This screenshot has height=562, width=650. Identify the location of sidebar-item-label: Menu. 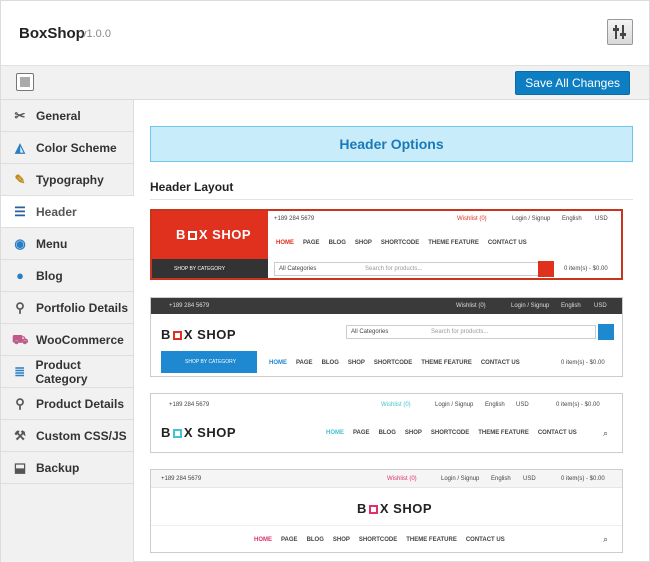
(52, 243).